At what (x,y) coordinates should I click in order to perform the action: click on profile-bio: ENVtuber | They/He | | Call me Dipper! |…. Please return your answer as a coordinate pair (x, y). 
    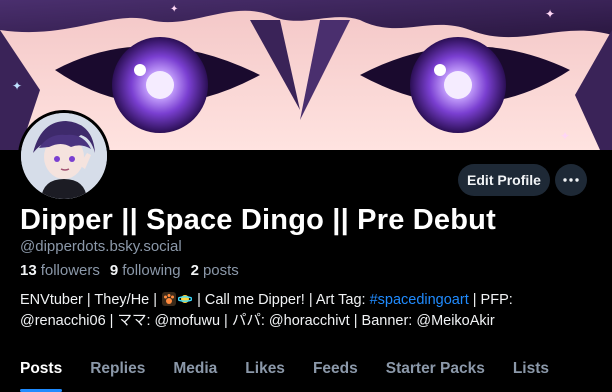
    Looking at the image, I should click on (312, 311).